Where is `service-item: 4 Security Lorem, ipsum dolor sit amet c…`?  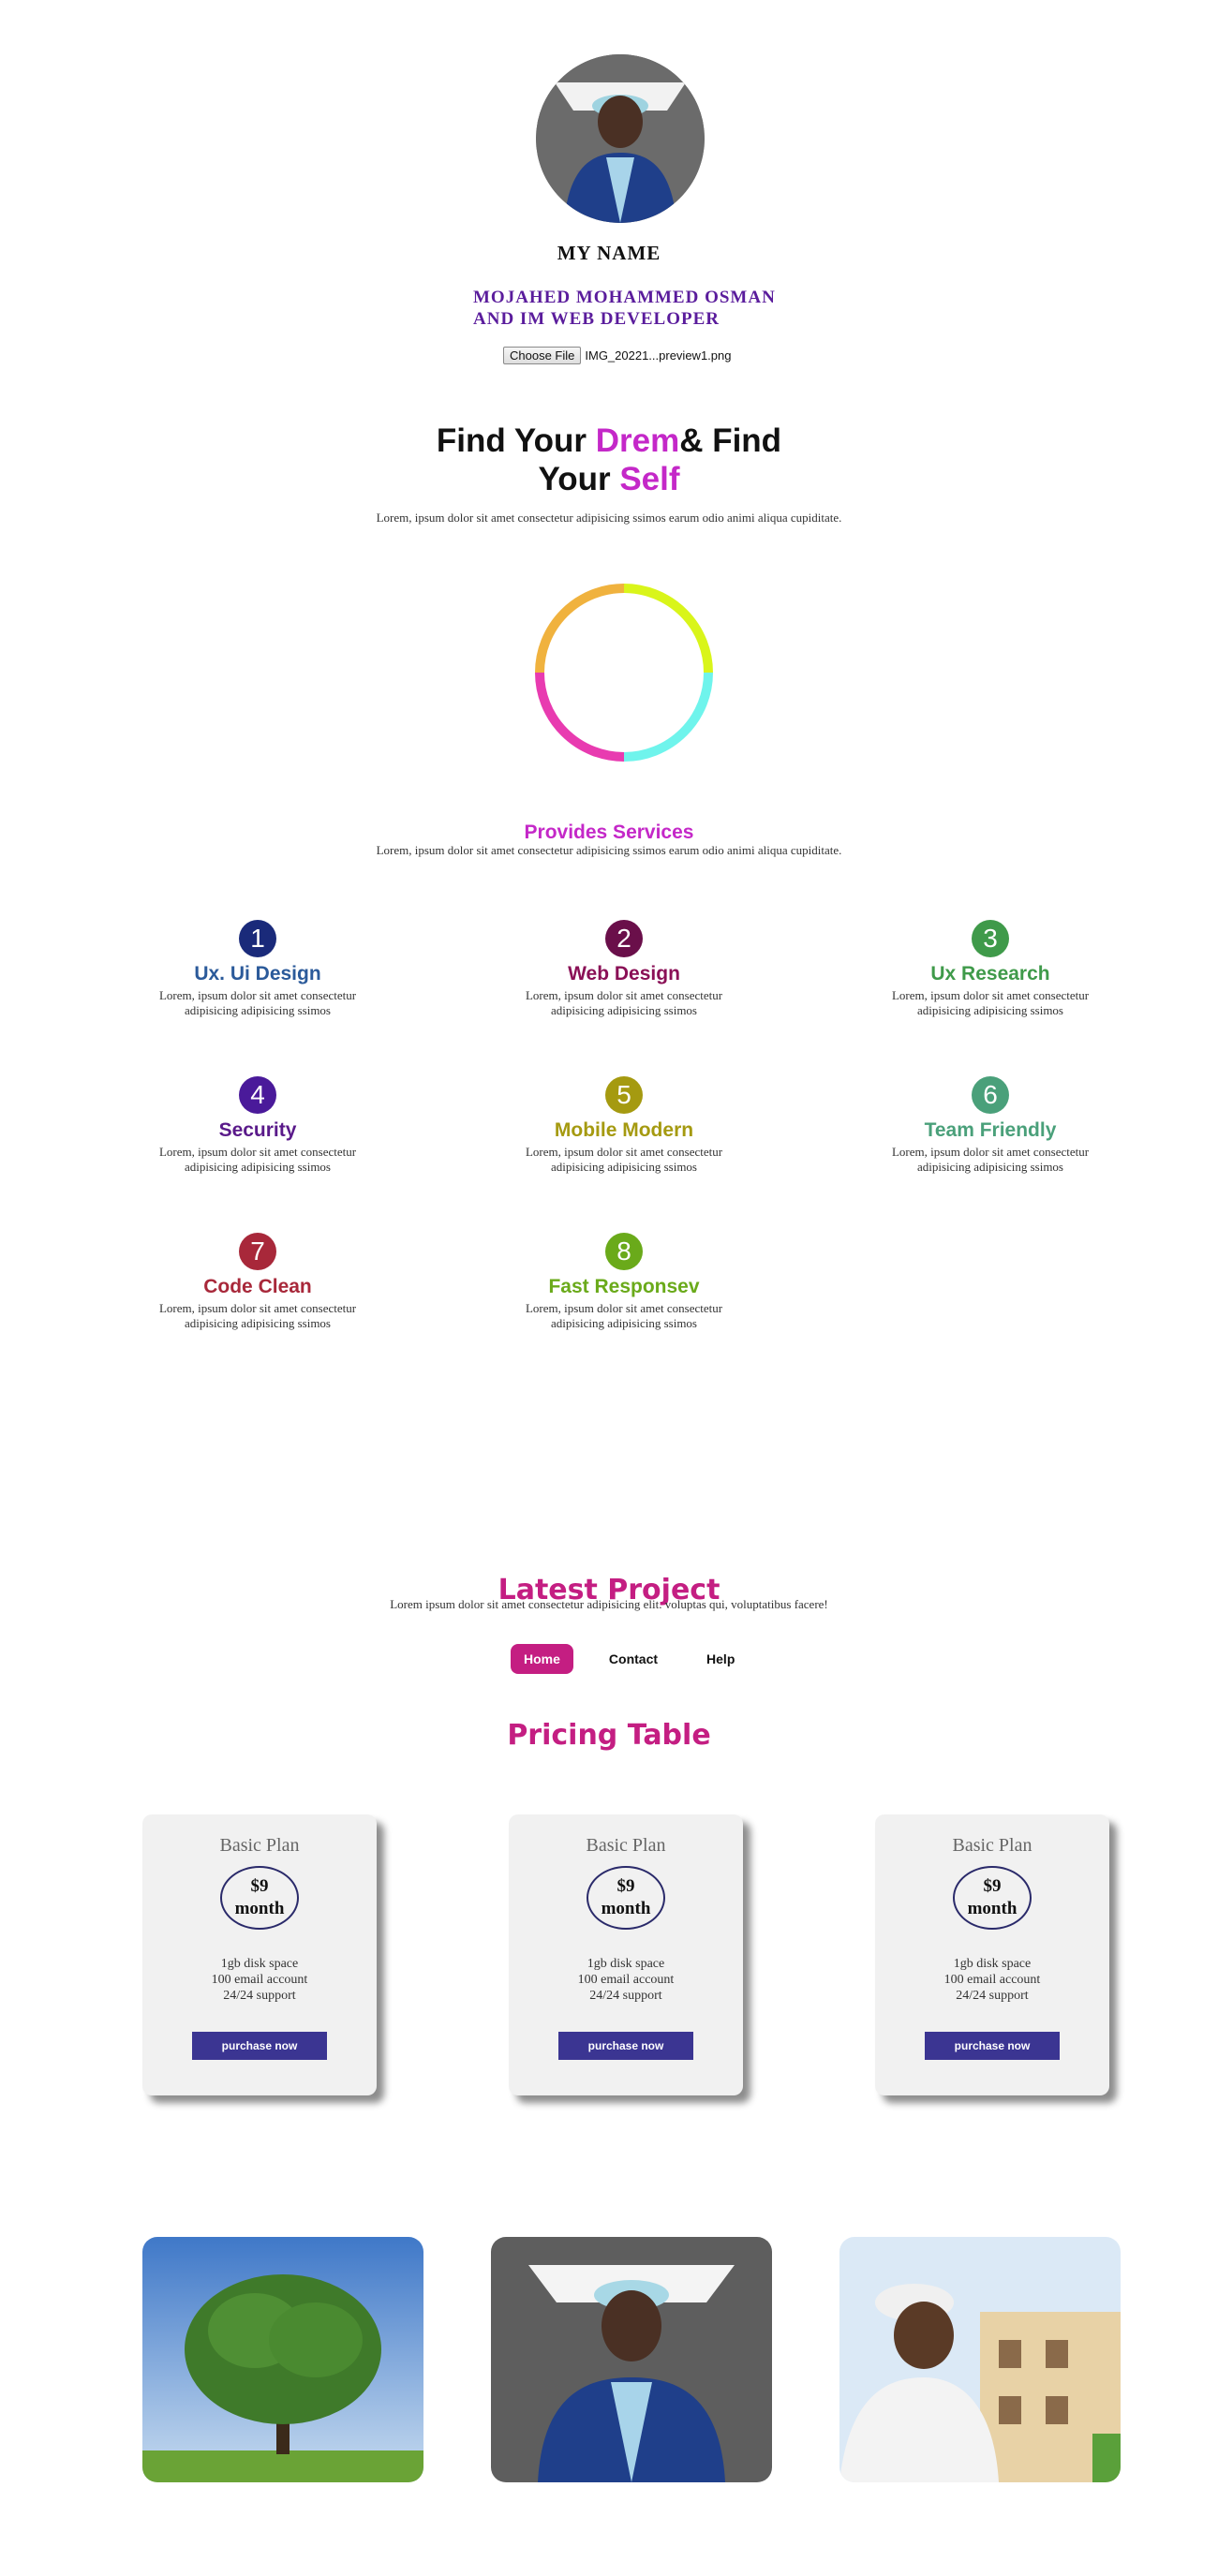 service-item: 4 Security Lorem, ipsum dolor sit amet c… is located at coordinates (257, 1125).